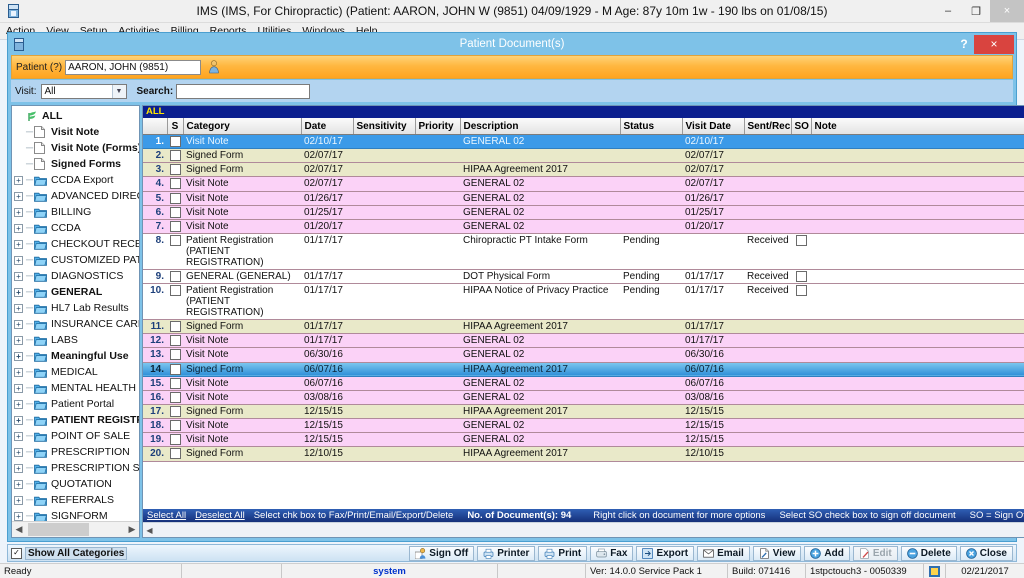 The height and width of the screenshot is (578, 1024). Describe the element at coordinates (976, 11) in the screenshot. I see `restore-button: ❐` at that location.